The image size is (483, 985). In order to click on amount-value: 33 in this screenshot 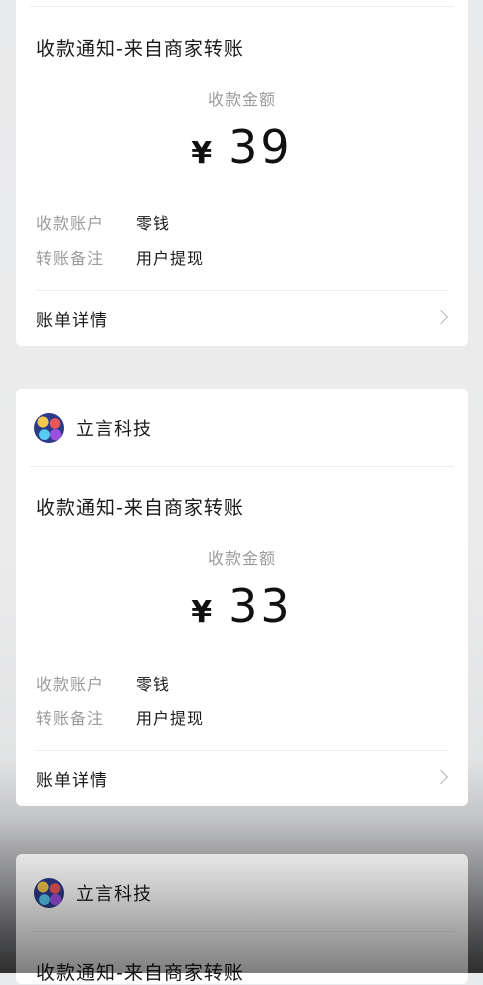, I will do `click(260, 606)`.